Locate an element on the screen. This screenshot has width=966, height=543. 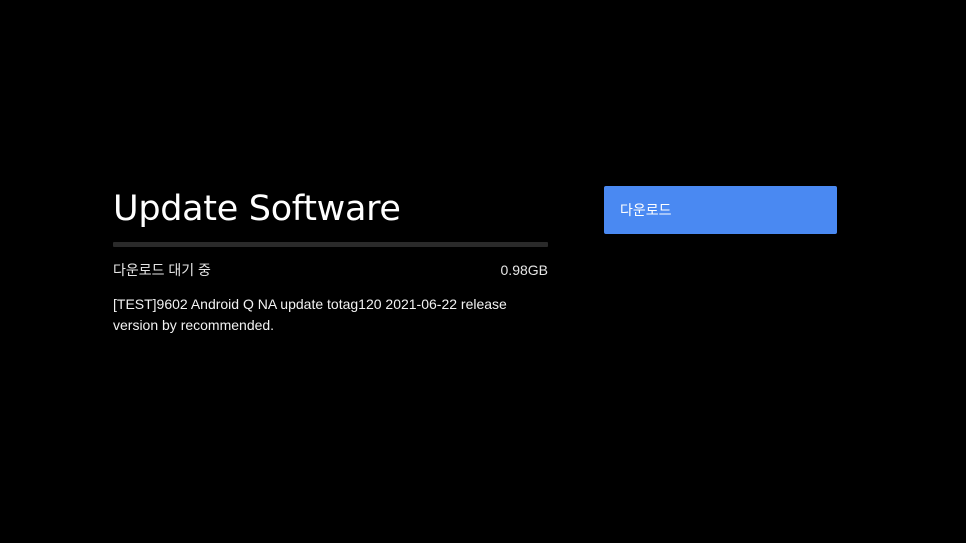
download-progress-bar is located at coordinates (330, 244).